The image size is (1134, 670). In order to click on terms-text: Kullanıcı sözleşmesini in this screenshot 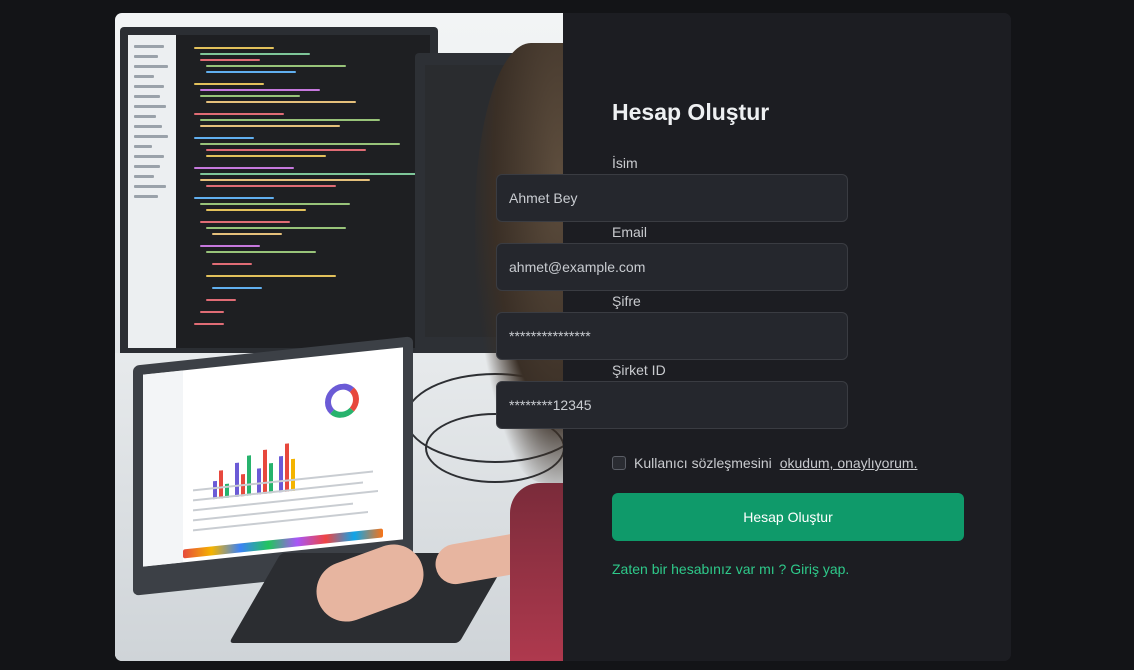, I will do `click(703, 463)`.